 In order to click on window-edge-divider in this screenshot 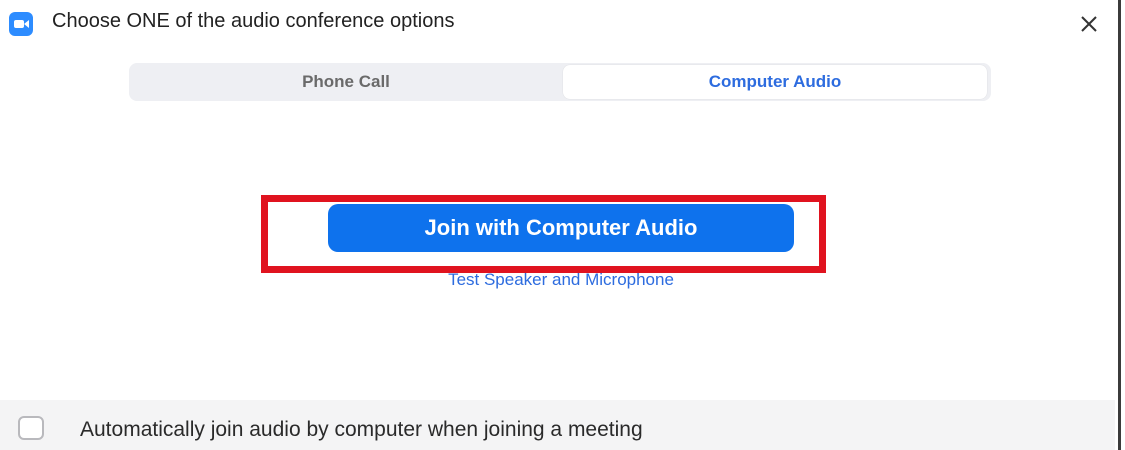, I will do `click(1119, 225)`.